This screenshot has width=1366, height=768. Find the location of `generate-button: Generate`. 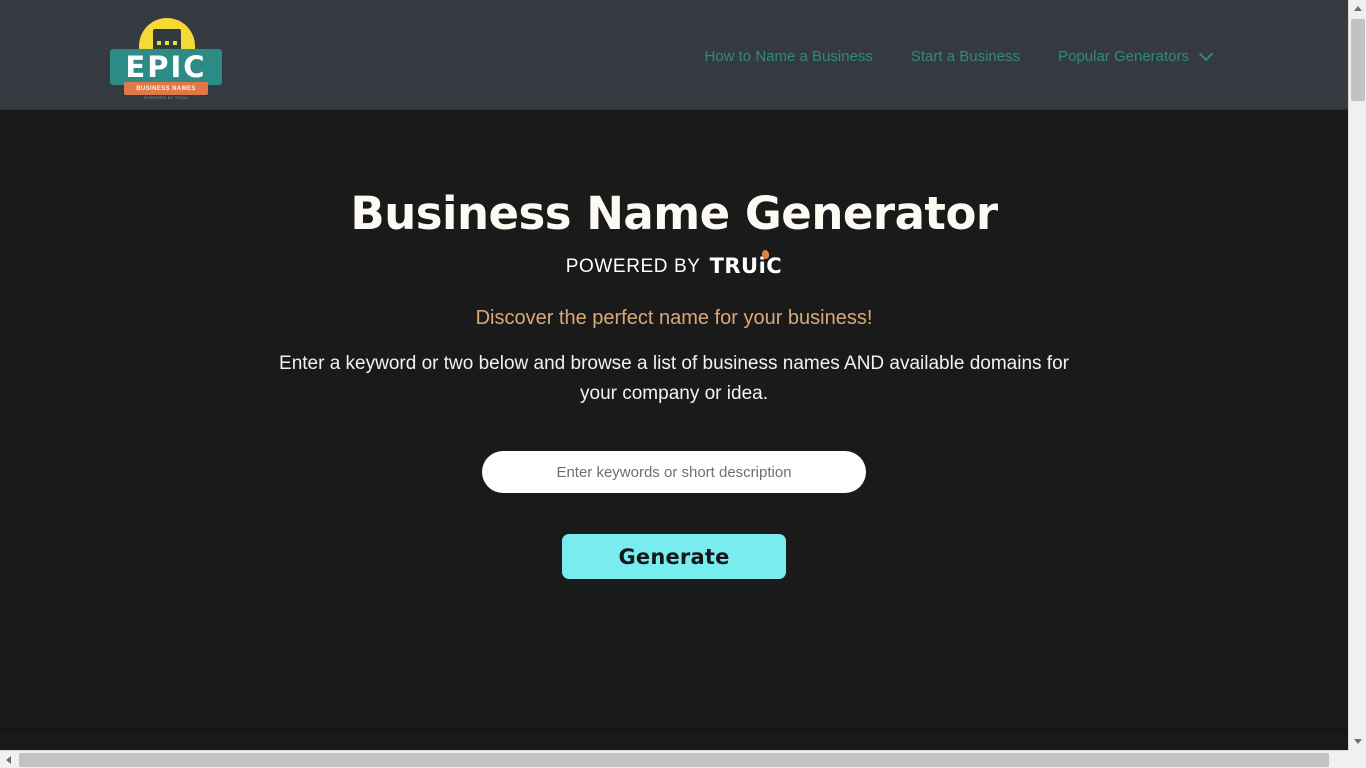

generate-button: Generate is located at coordinates (674, 556).